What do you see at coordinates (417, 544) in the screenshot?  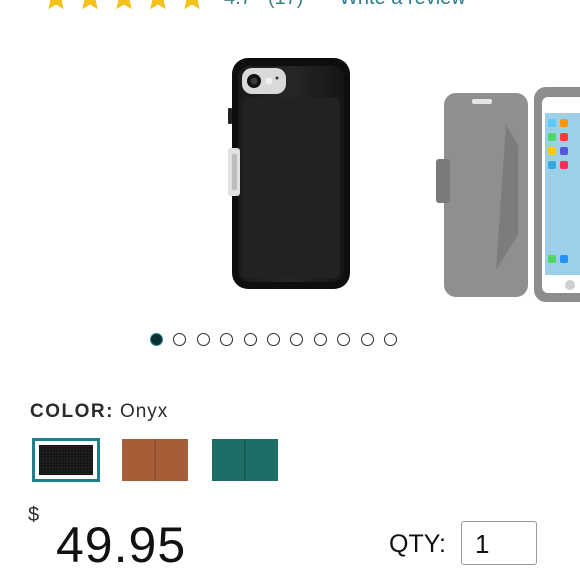 I see `quantity-label: QTY:` at bounding box center [417, 544].